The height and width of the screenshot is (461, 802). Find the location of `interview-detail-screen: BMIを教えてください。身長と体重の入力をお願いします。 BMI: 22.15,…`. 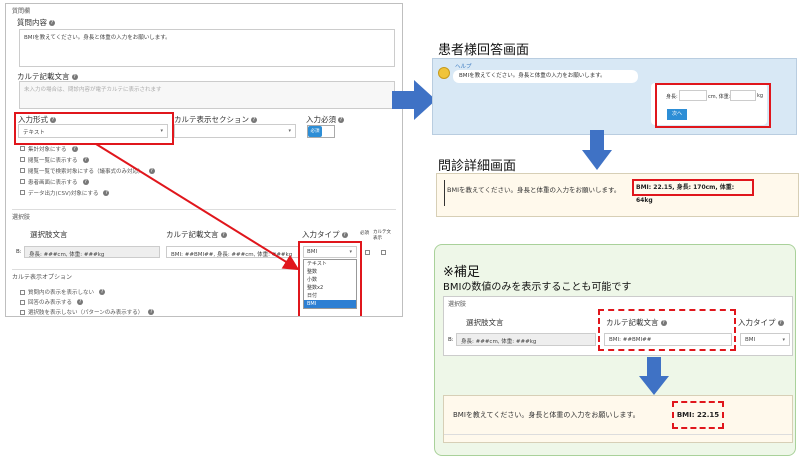

interview-detail-screen: BMIを教えてください。身長と体重の入力をお願いします。 BMI: 22.15,… is located at coordinates (617, 195).